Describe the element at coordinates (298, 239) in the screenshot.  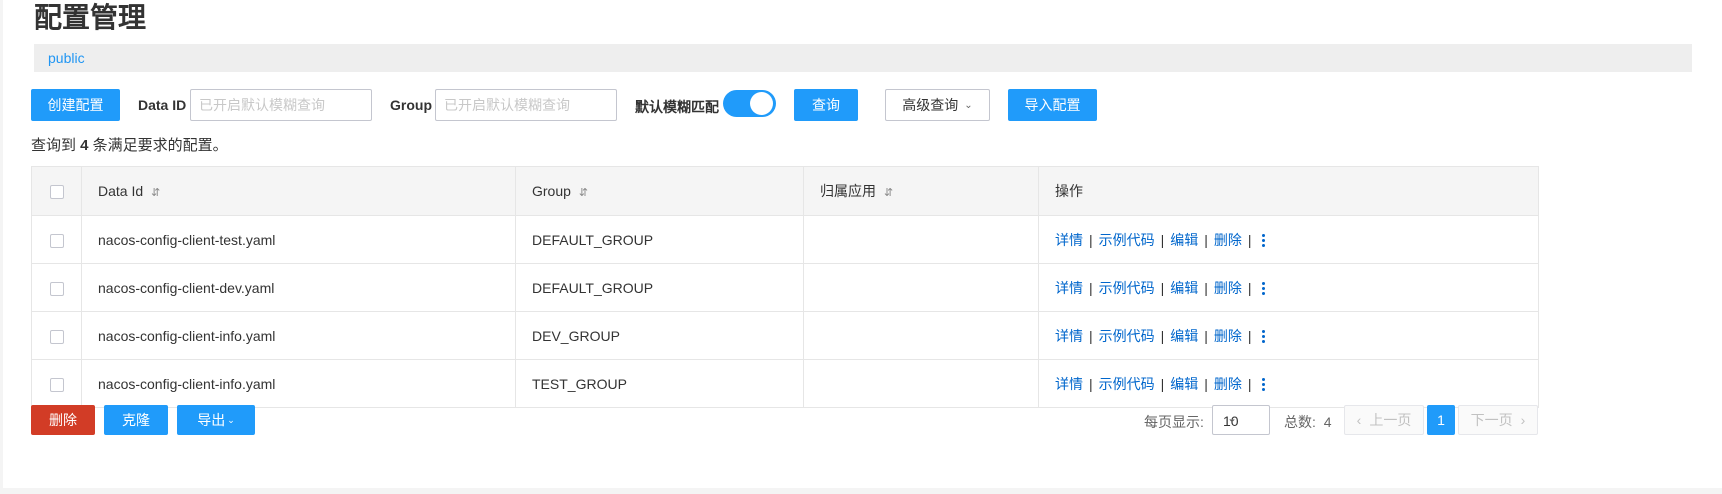
I see `data-id-cell: nacos-config-client-test.yaml` at that location.